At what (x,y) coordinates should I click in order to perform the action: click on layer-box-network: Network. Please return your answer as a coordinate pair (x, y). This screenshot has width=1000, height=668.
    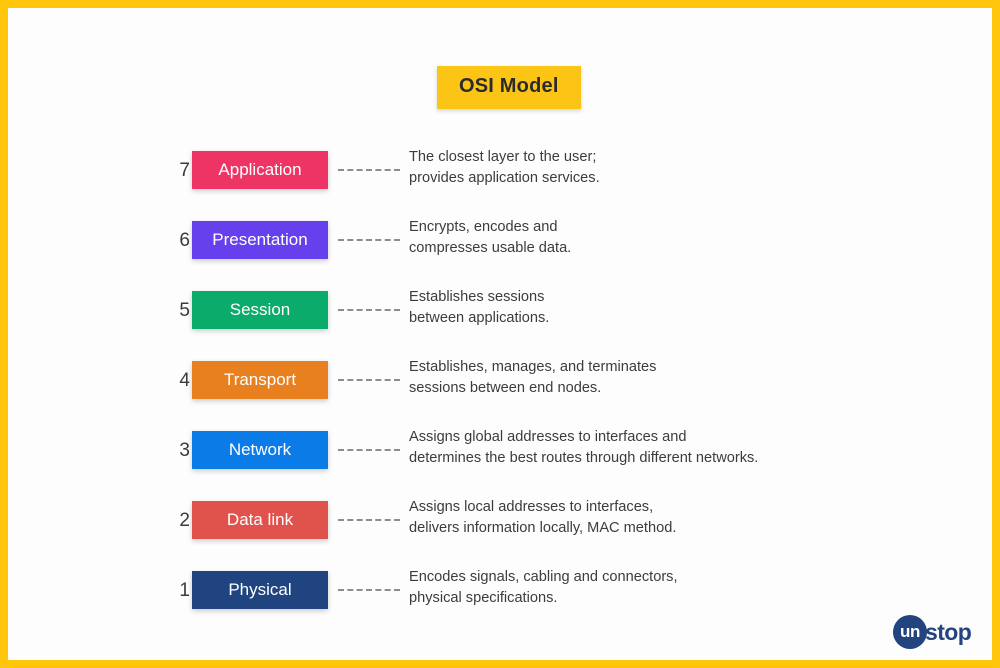
    Looking at the image, I should click on (260, 450).